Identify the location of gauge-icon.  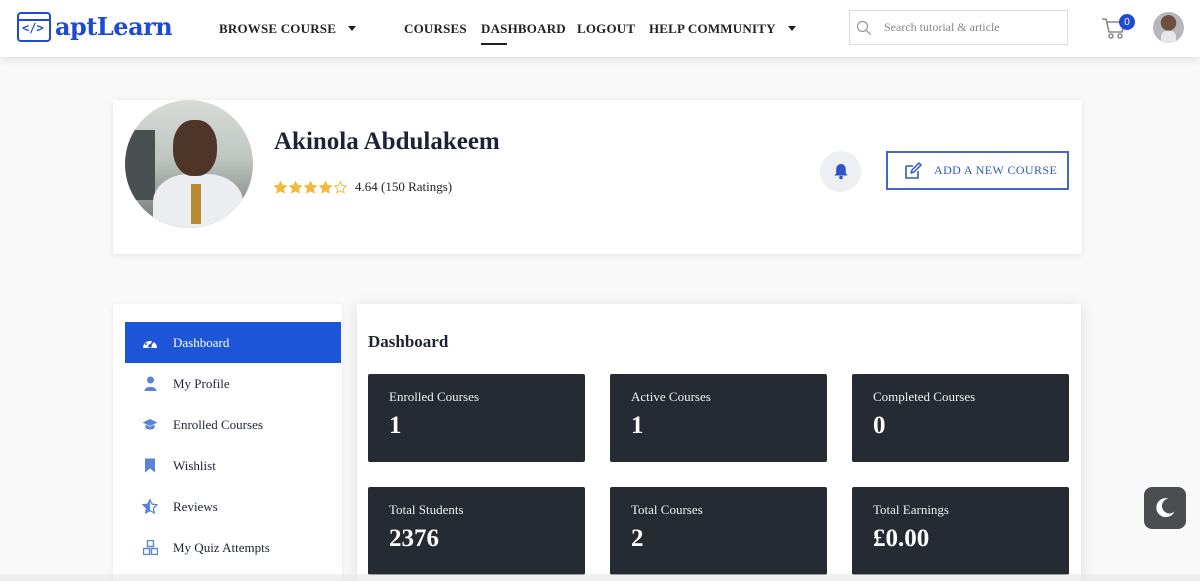
(150, 343).